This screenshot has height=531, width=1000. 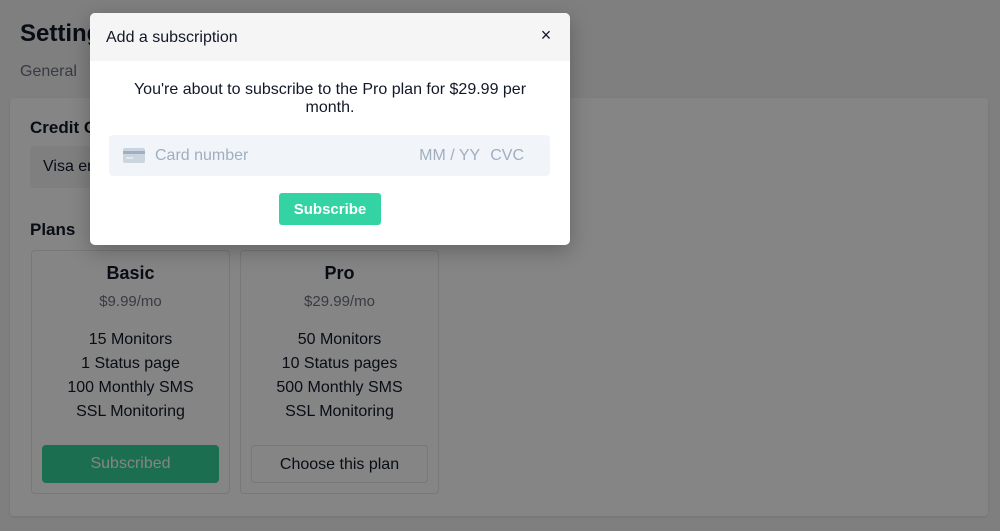 I want to click on cvc-input: CVC, so click(x=507, y=156).